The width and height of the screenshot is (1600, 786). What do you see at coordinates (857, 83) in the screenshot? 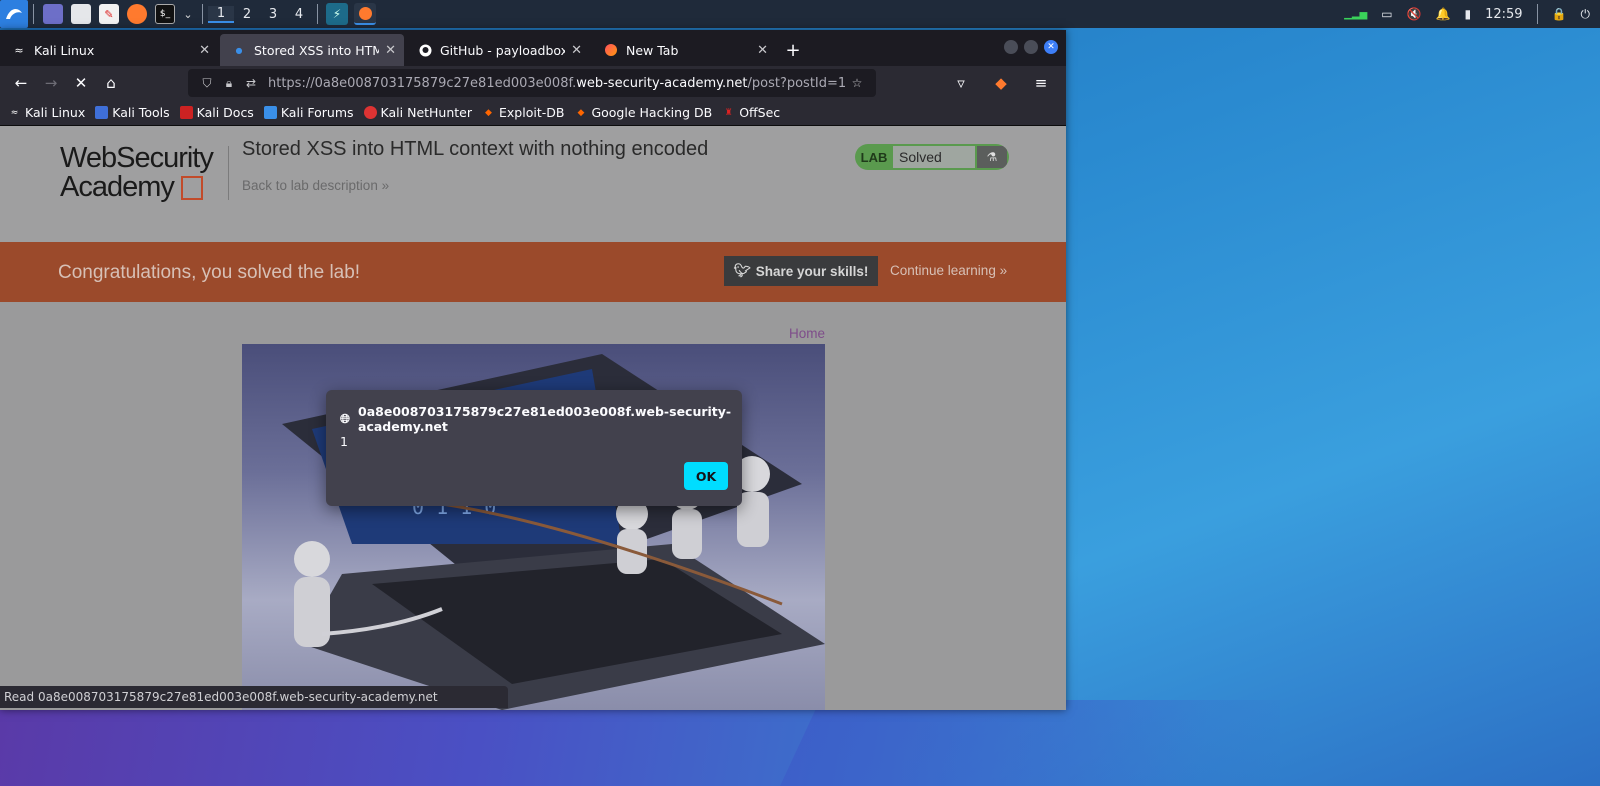
I see `bookmark-star-icon: ☆` at bounding box center [857, 83].